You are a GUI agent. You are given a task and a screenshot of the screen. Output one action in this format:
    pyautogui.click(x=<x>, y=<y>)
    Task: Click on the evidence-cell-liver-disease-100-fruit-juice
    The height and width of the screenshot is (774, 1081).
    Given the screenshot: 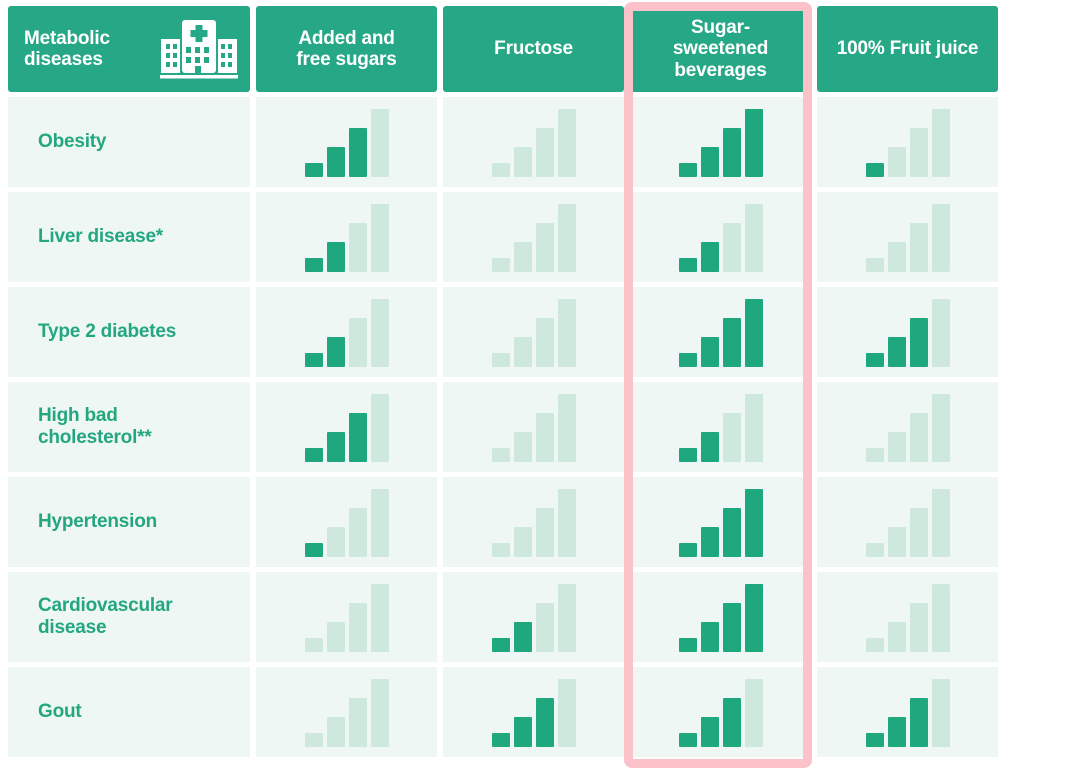 What is the action you would take?
    pyautogui.click(x=907, y=237)
    